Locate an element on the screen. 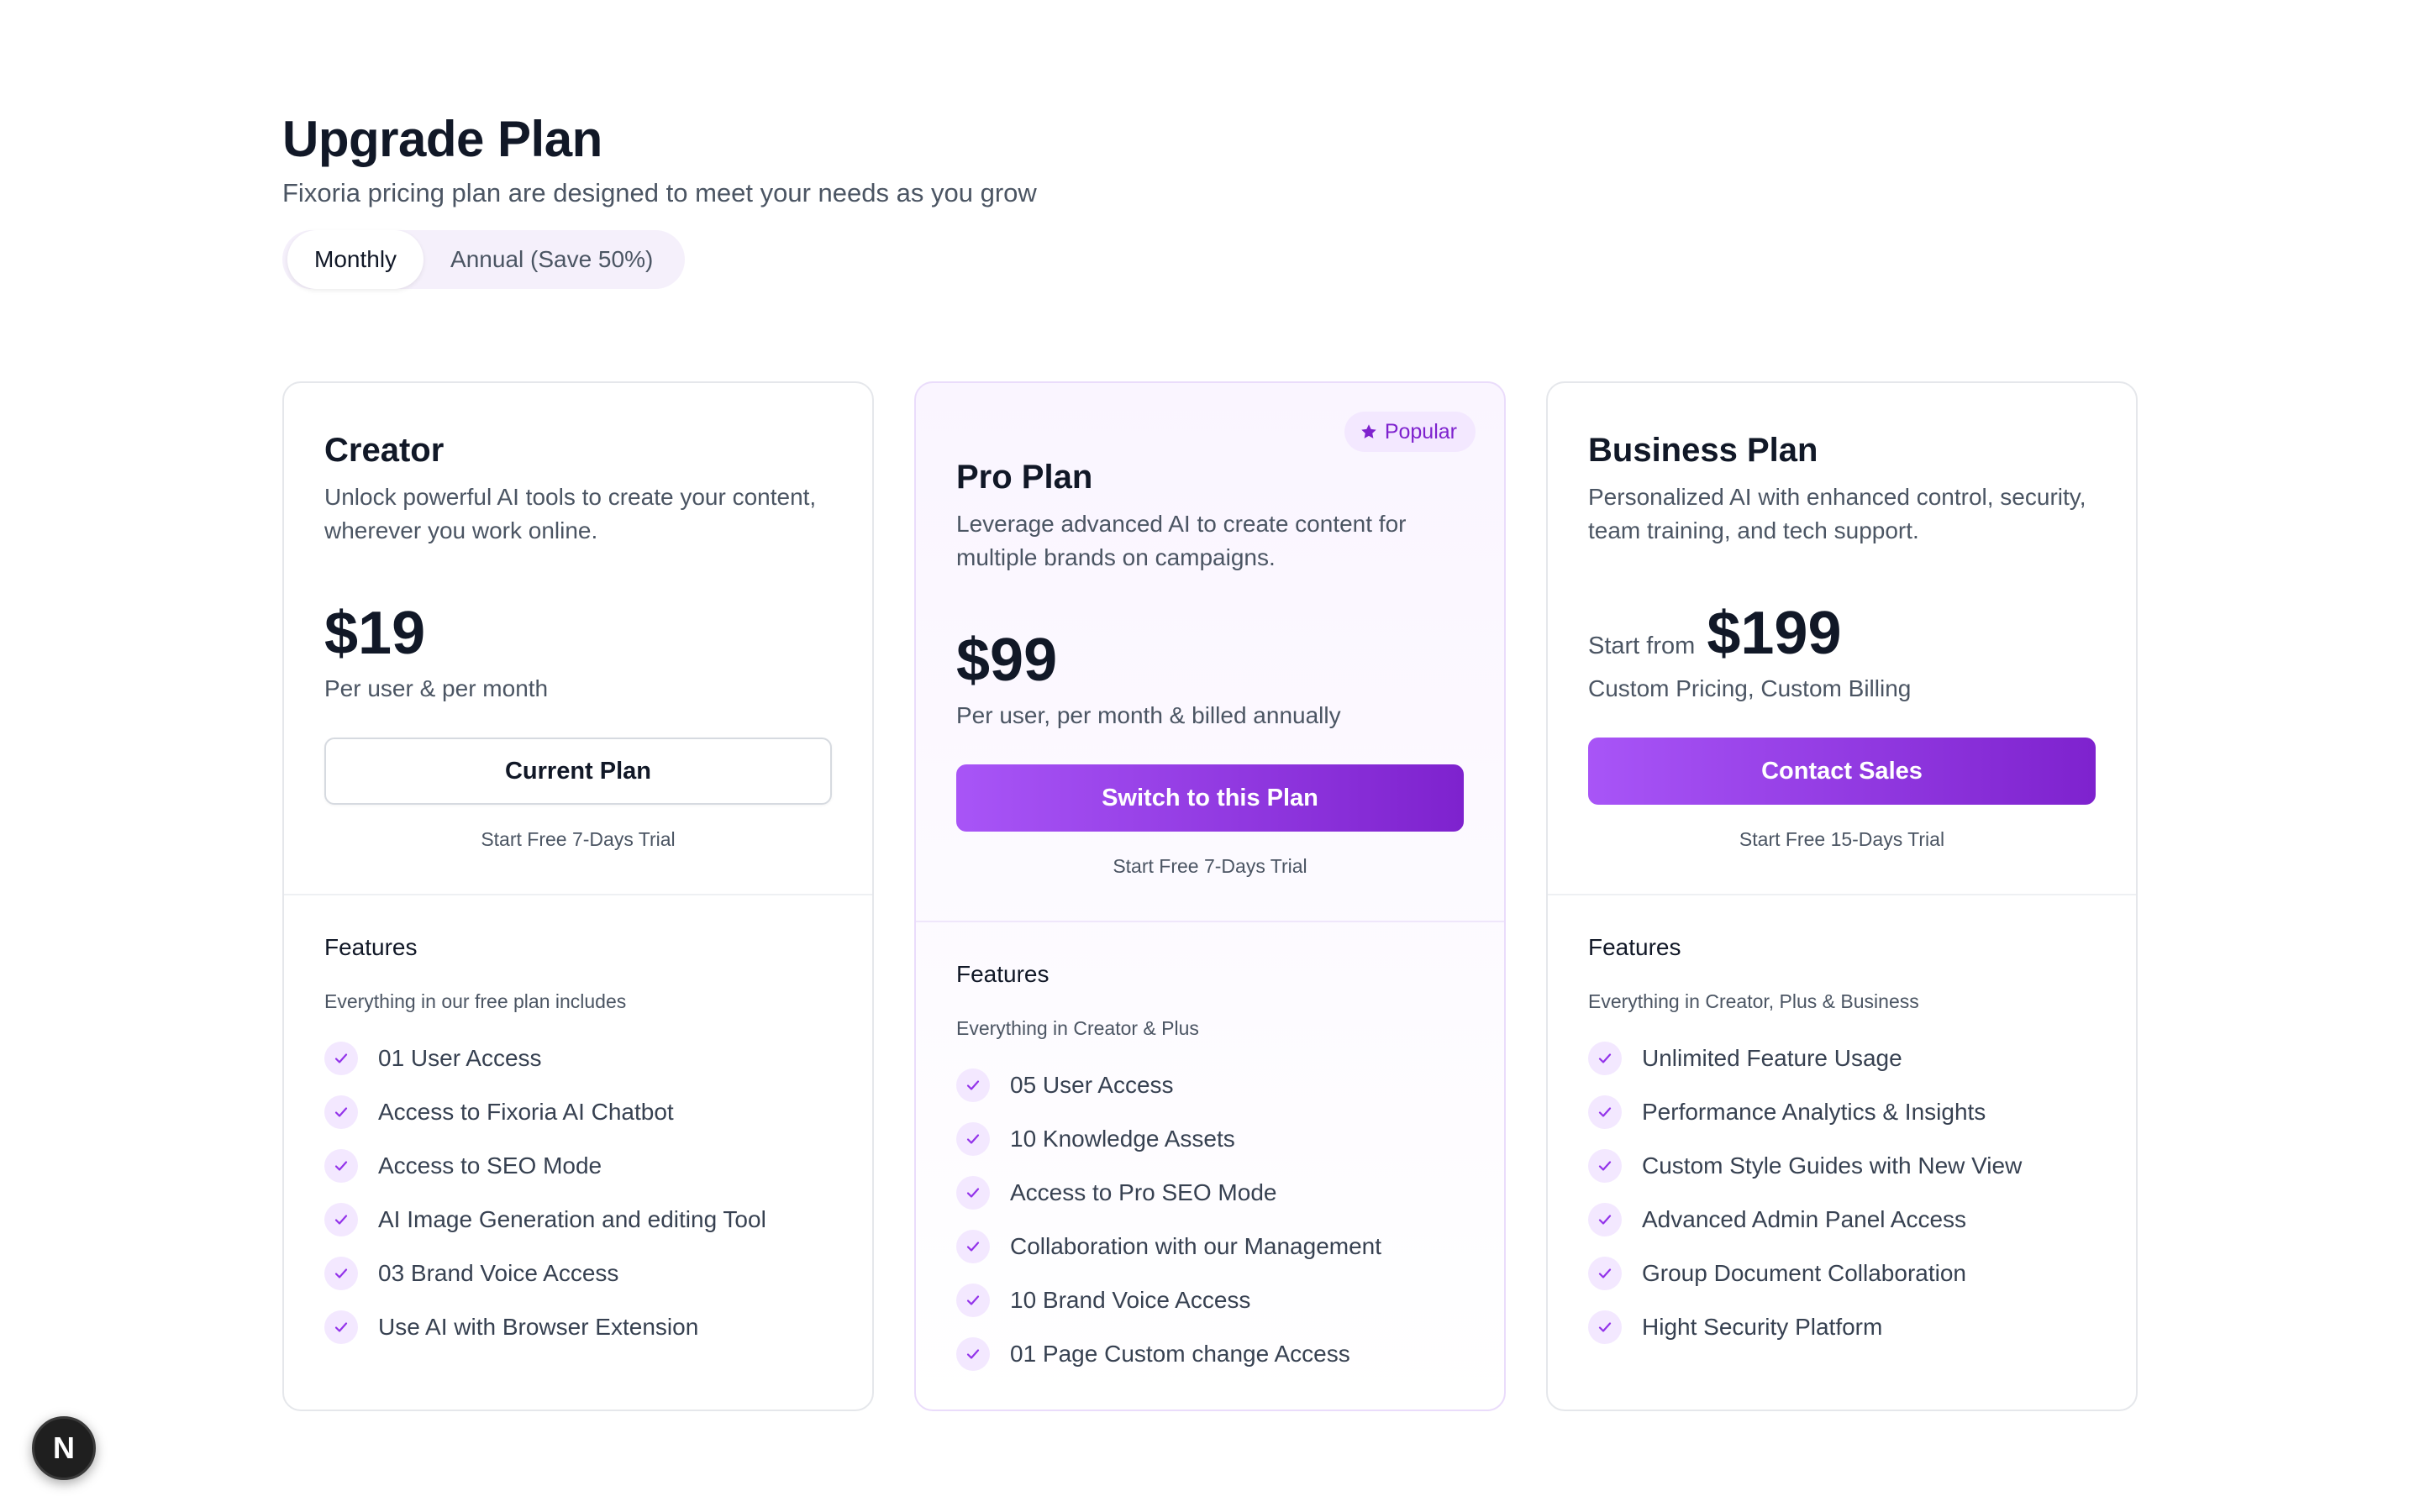 The width and height of the screenshot is (2420, 1512). feature-item: Access to Fixoria AI Chatbot is located at coordinates (578, 1112).